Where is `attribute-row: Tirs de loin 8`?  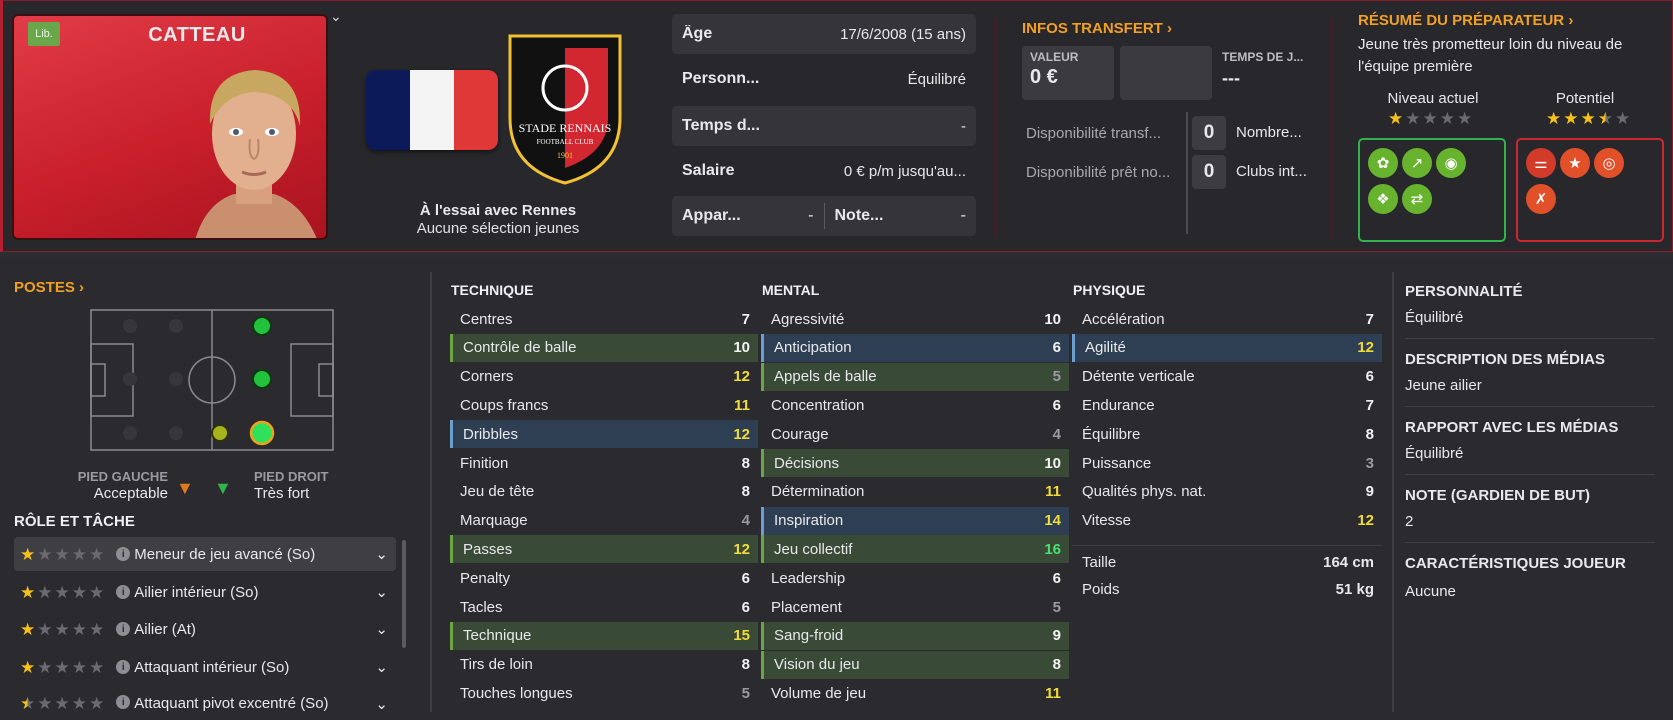
attribute-row: Tirs de loin 8 is located at coordinates (604, 665).